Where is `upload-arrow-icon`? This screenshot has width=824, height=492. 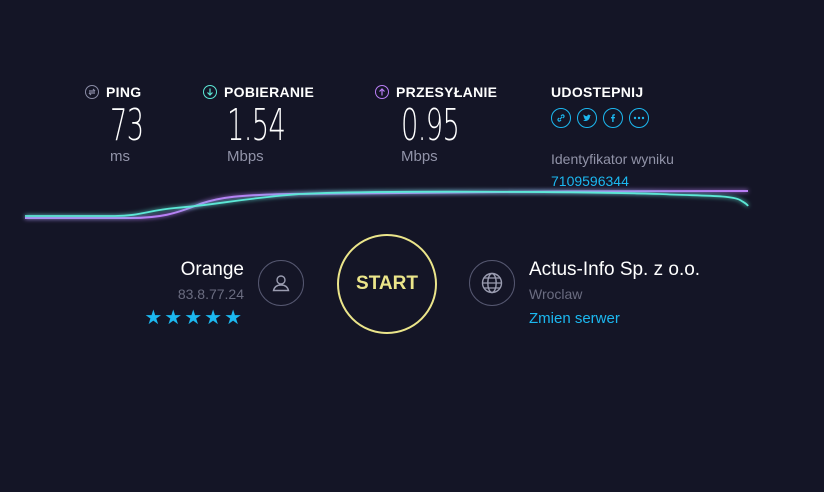 upload-arrow-icon is located at coordinates (382, 92).